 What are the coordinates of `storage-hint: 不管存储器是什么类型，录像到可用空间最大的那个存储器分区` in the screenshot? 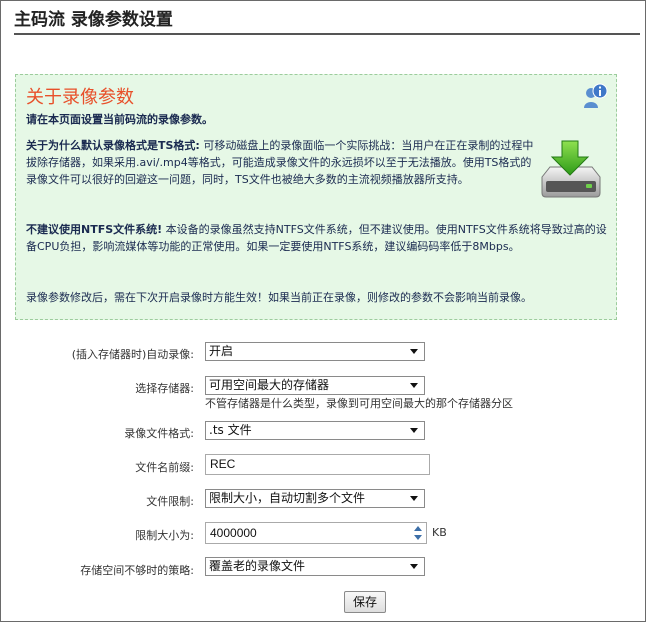 It's located at (359, 403).